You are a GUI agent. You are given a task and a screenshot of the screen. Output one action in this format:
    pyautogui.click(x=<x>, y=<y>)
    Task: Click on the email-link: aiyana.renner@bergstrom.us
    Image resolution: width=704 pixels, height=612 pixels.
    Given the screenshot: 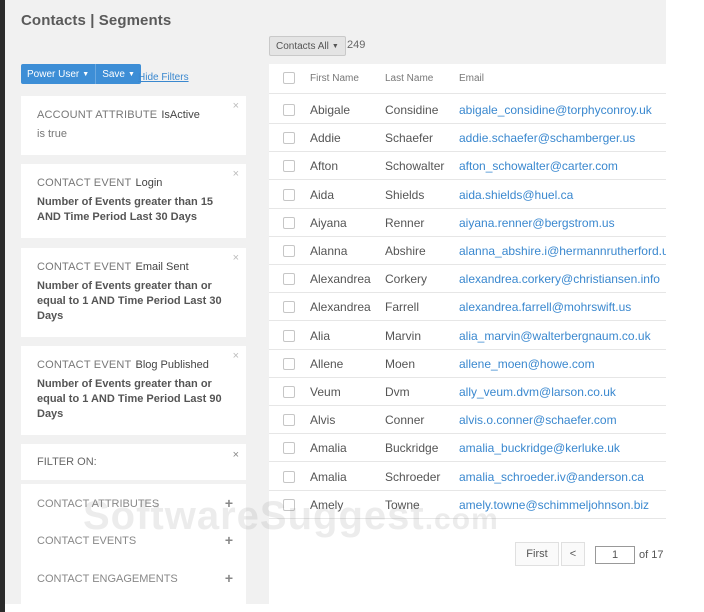 What is the action you would take?
    pyautogui.click(x=537, y=223)
    